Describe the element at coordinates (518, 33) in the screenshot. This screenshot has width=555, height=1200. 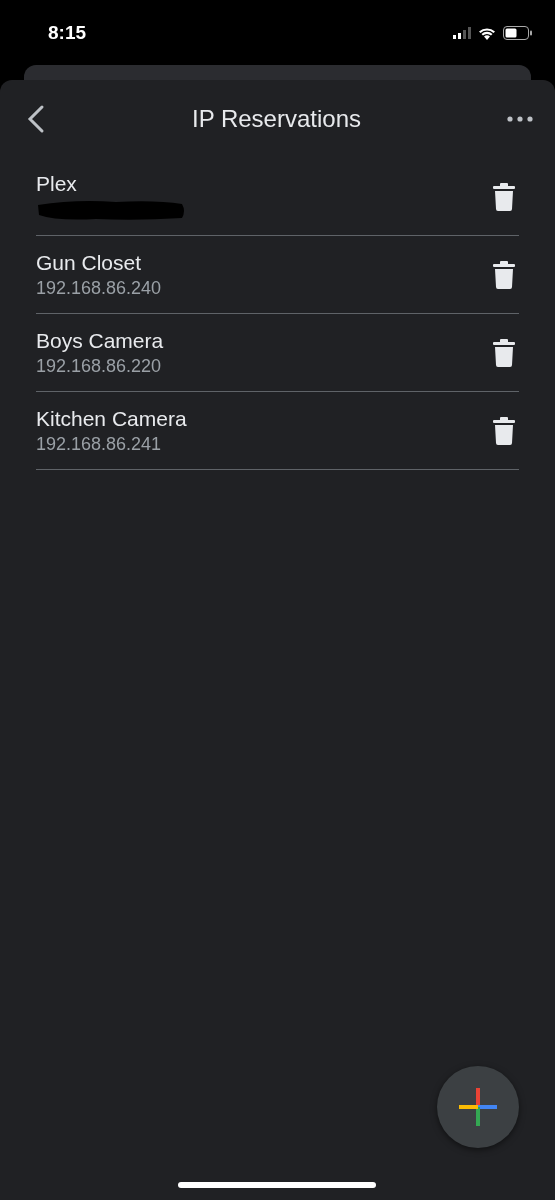
I see `battery-icon` at that location.